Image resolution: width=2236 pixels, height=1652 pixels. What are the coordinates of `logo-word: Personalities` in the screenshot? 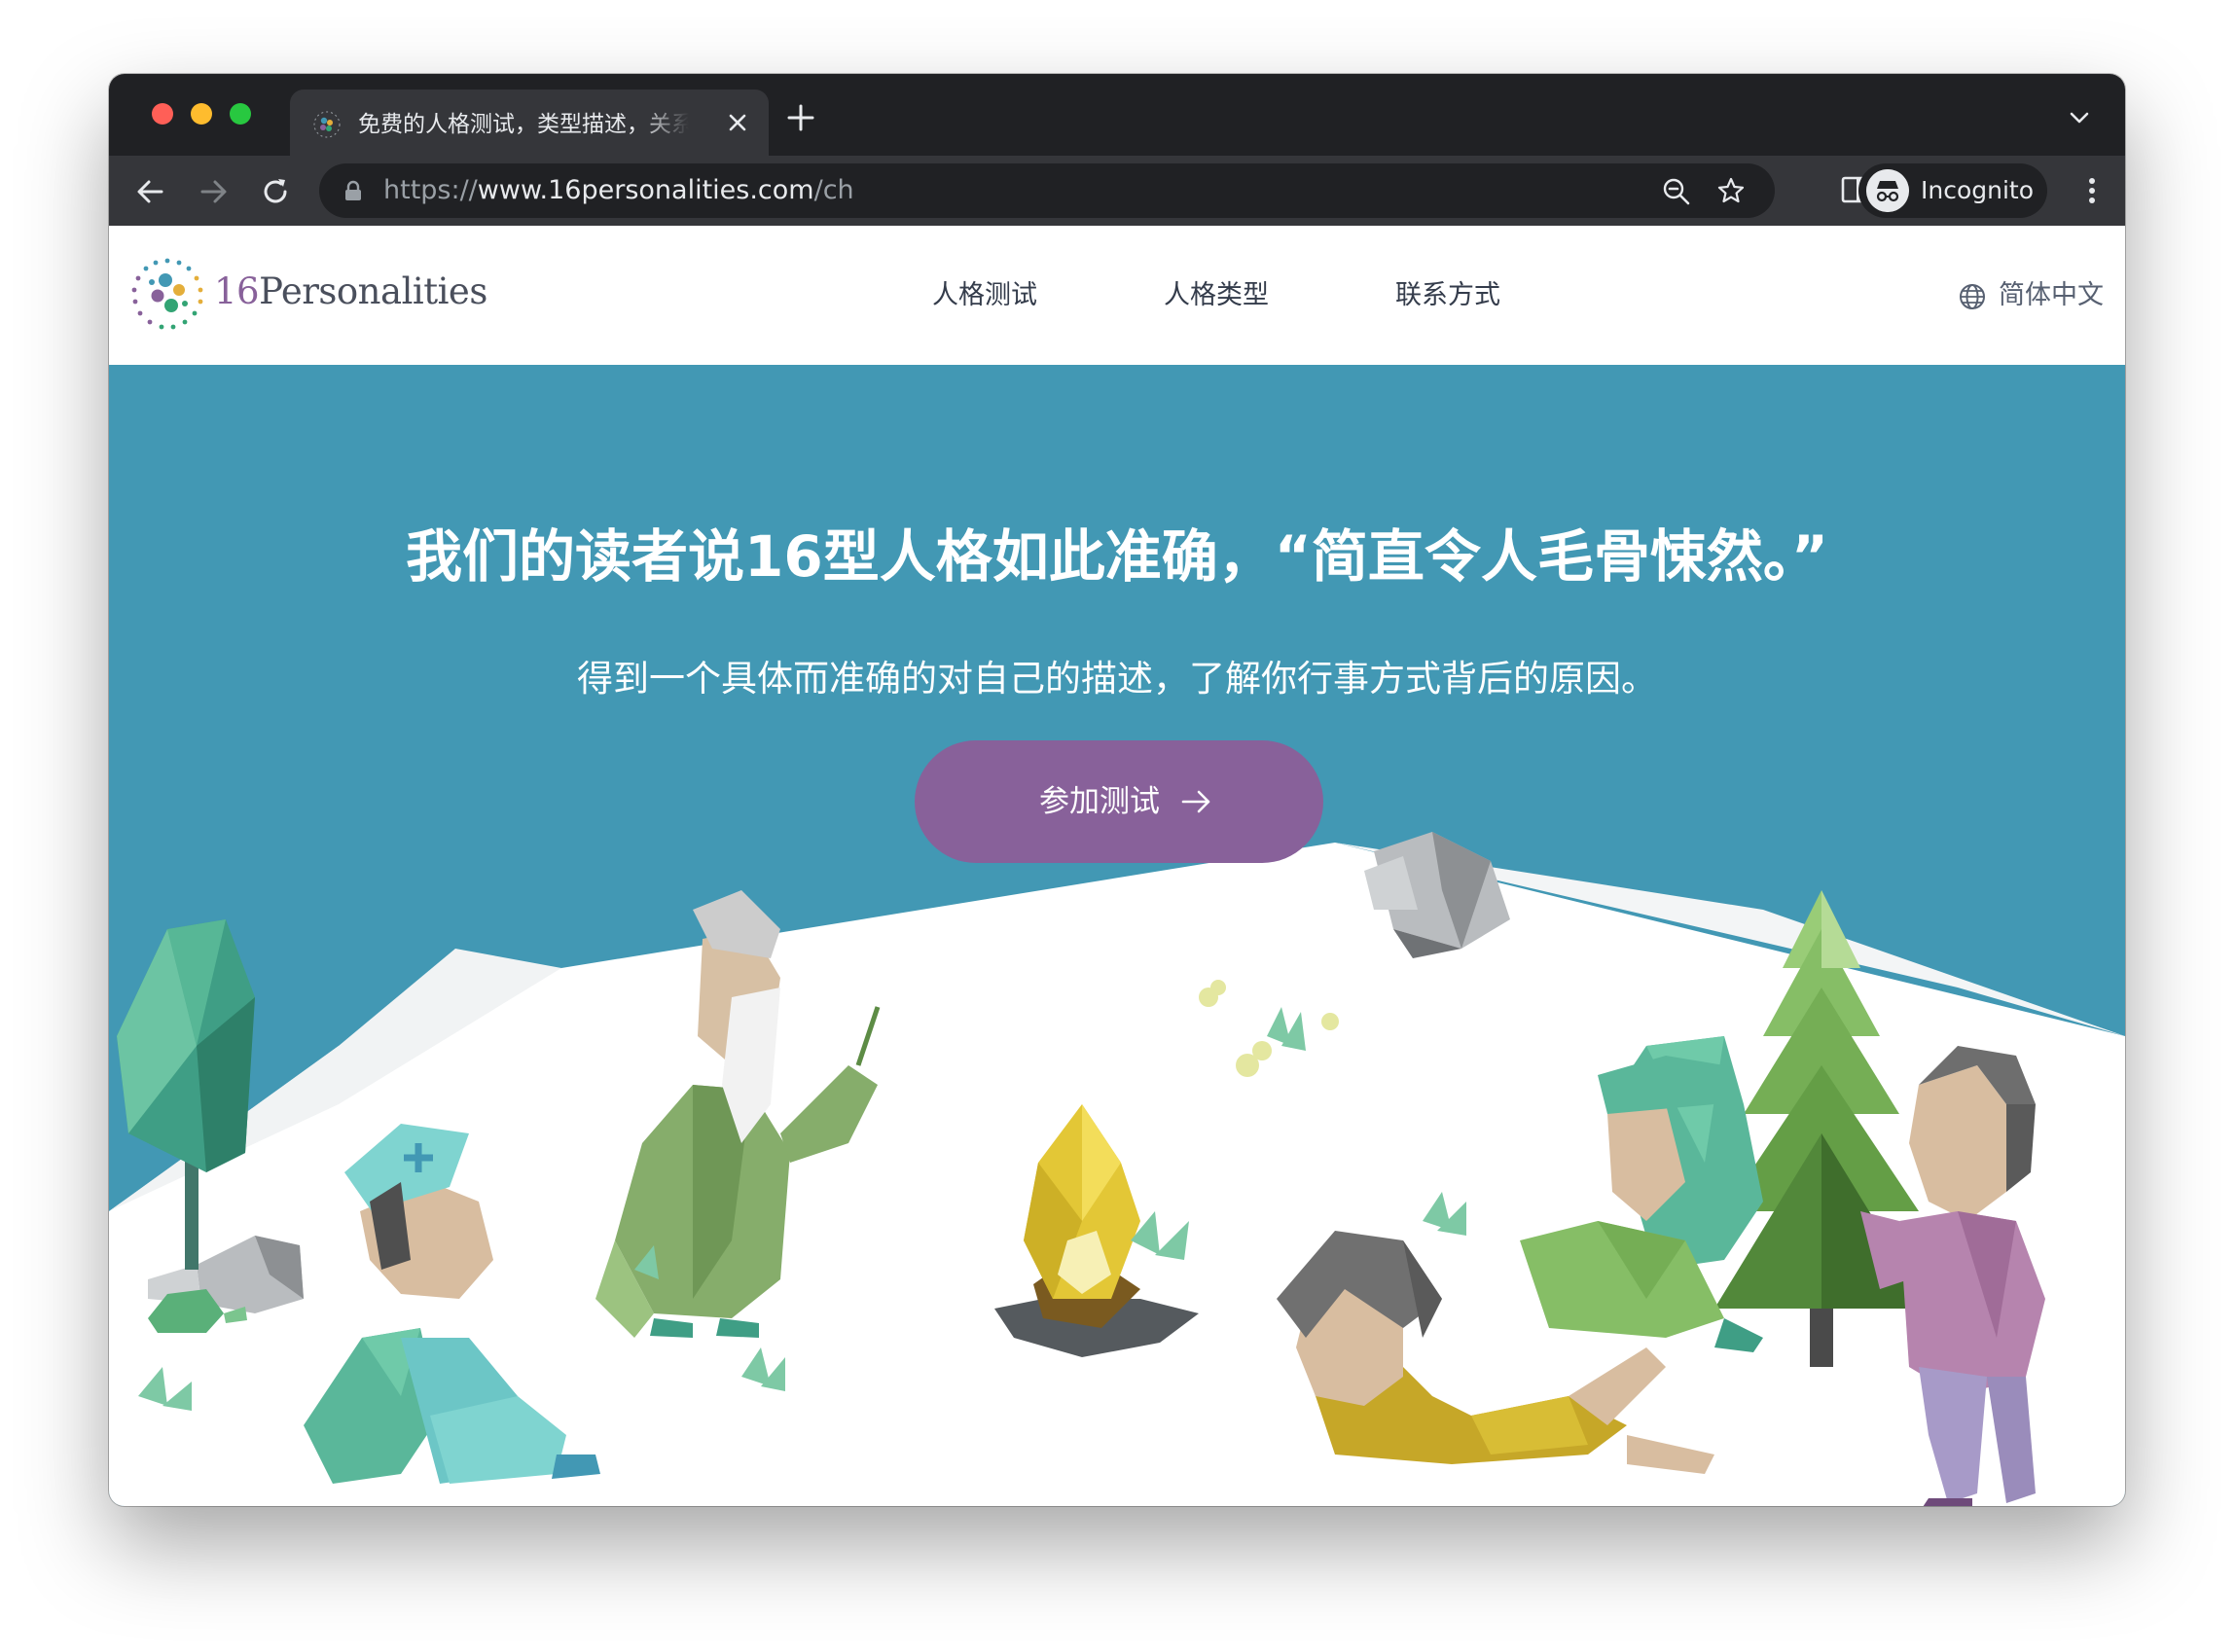 It's located at (373, 291).